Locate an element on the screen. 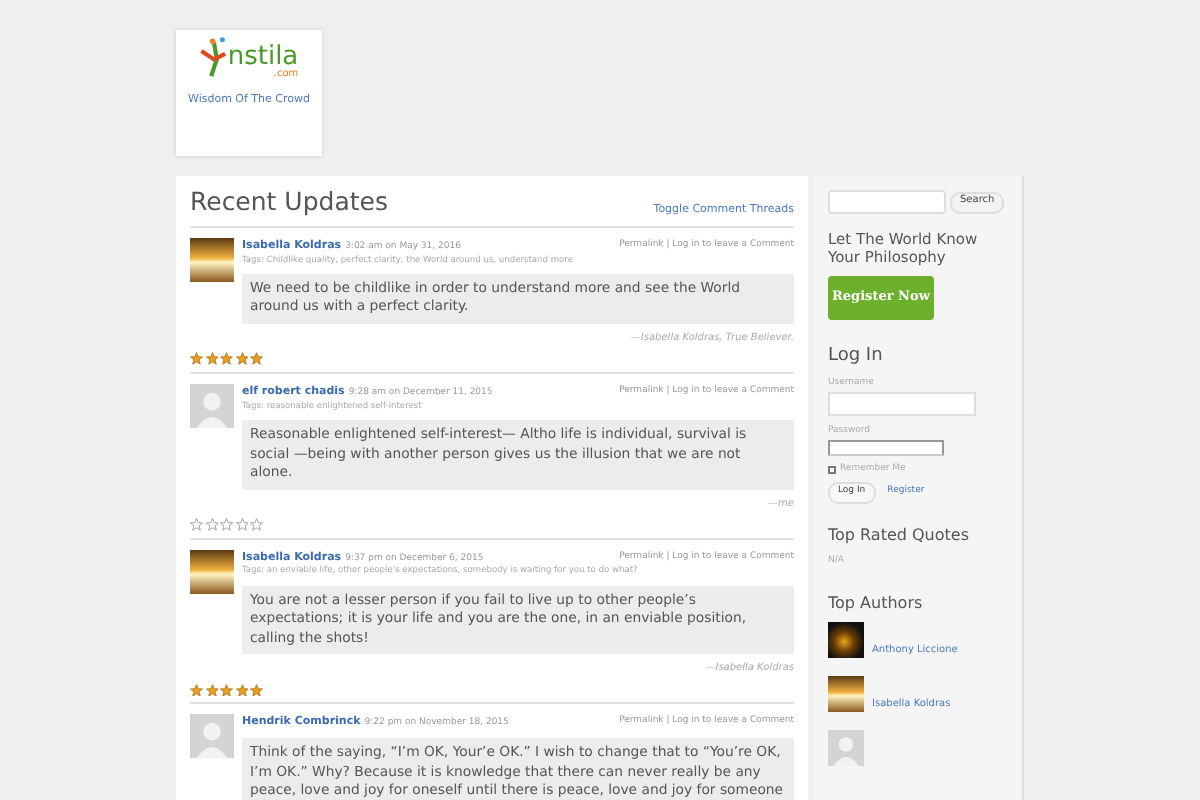  figure-logo-icon is located at coordinates (213, 58).